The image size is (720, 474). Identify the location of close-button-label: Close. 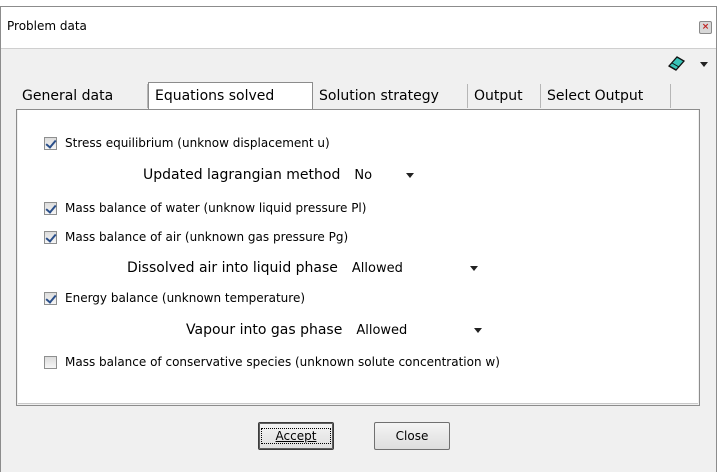
(412, 436).